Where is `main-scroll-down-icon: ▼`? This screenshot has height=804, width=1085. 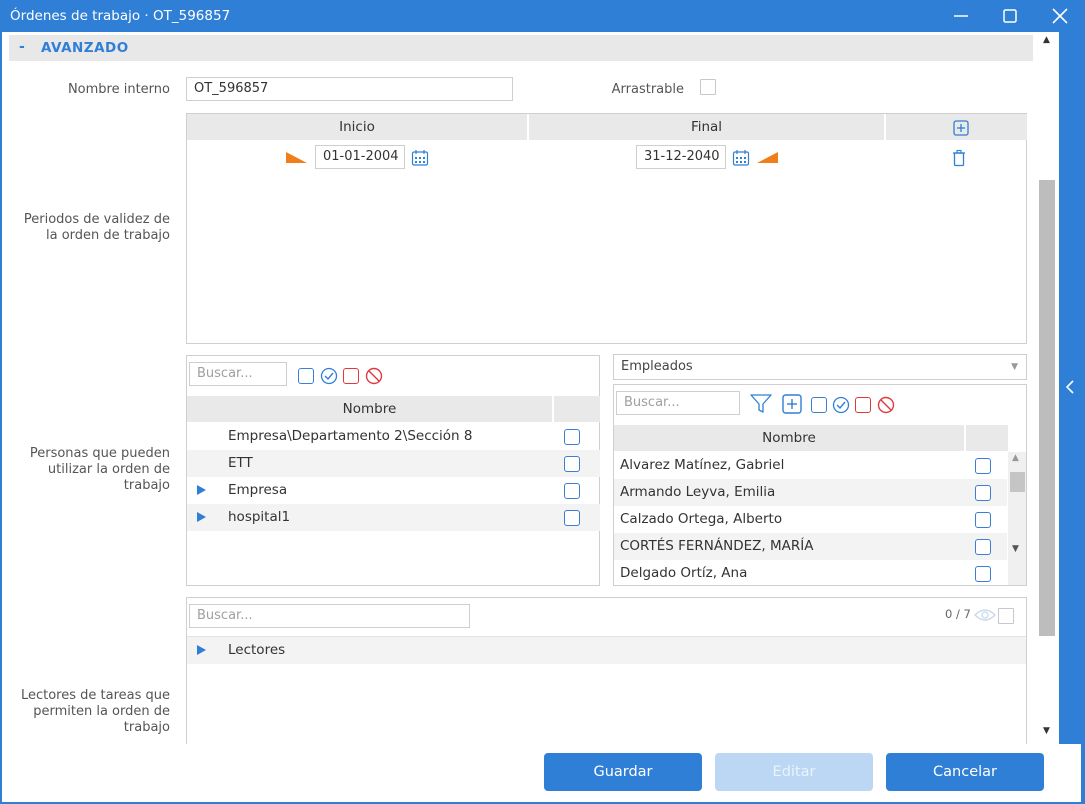 main-scroll-down-icon: ▼ is located at coordinates (1046, 731).